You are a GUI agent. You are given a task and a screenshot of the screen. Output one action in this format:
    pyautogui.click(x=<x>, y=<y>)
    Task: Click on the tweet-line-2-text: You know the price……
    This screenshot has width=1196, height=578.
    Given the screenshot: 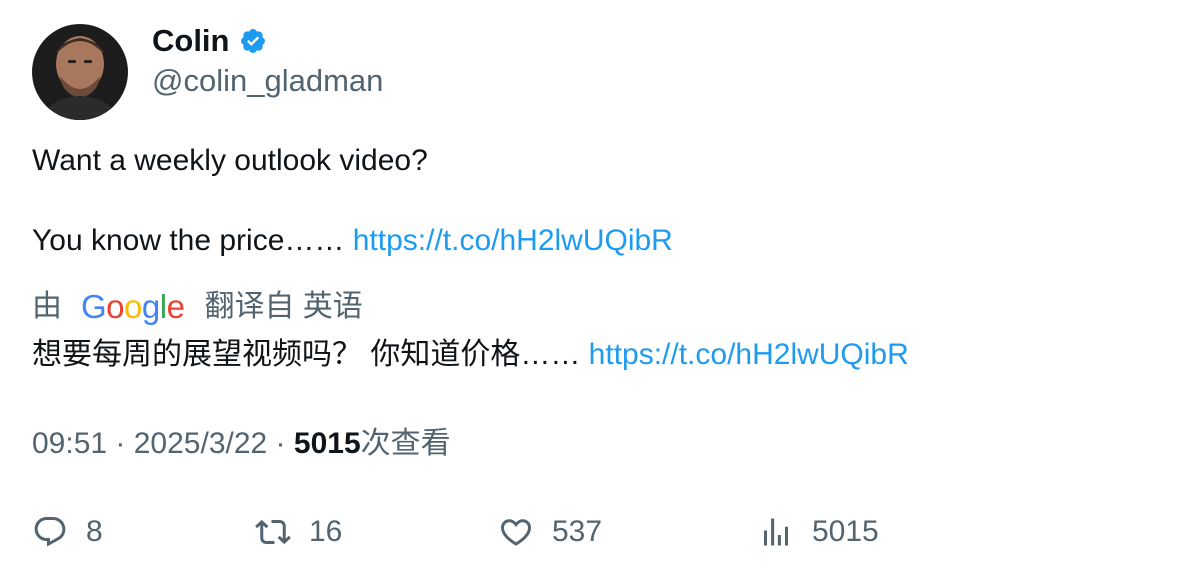 What is the action you would take?
    pyautogui.click(x=192, y=240)
    